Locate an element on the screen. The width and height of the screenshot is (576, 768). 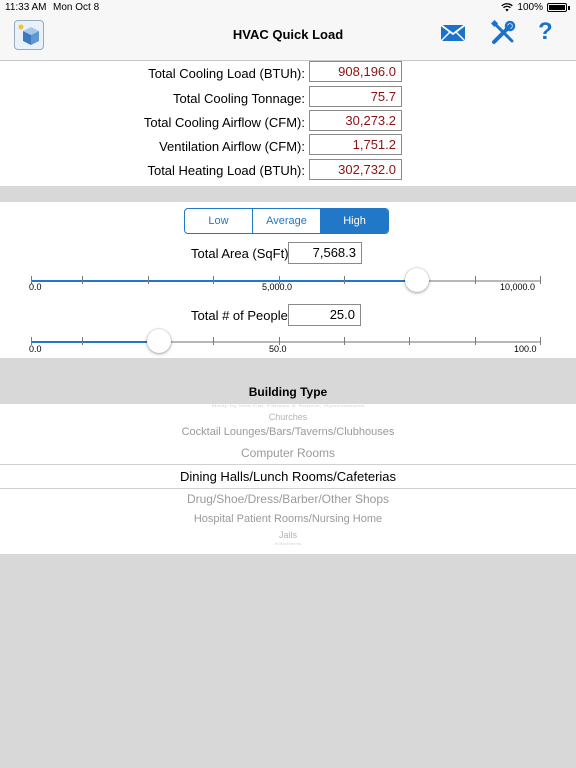
people-mid-label: 50.0 is located at coordinates (278, 349).